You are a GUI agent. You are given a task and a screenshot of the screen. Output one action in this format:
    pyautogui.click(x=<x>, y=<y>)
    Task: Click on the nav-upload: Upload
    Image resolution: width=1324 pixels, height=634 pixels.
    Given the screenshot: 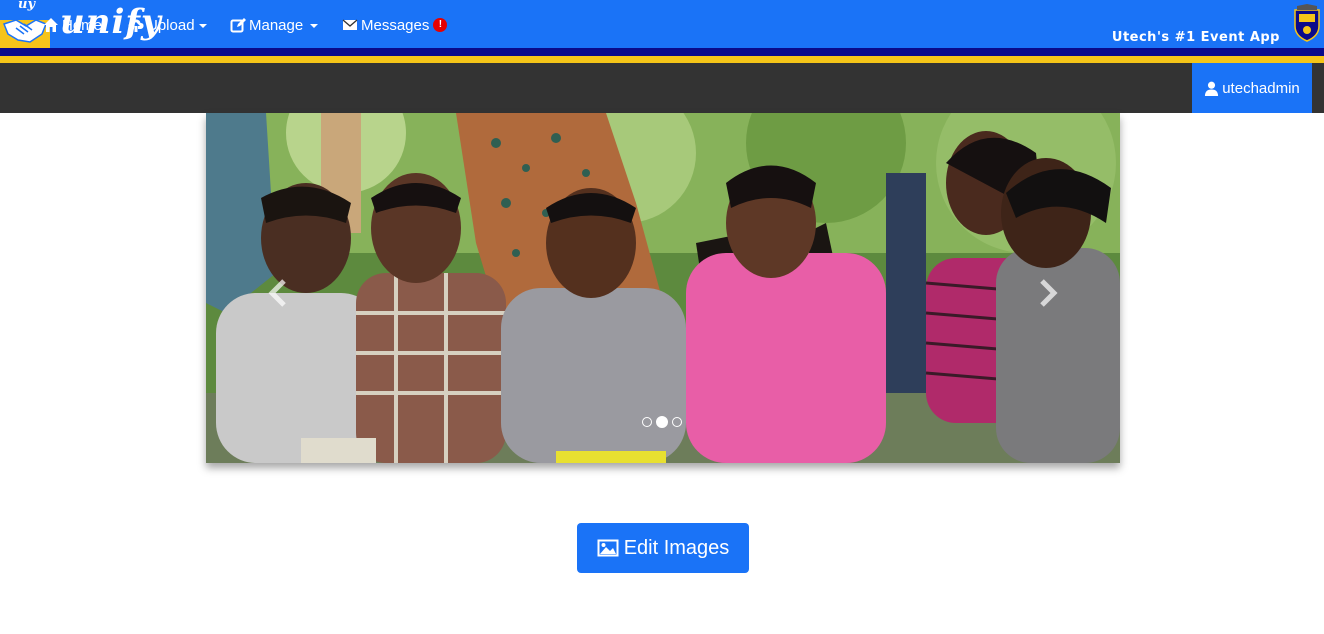 What is the action you would take?
    pyautogui.click(x=167, y=25)
    